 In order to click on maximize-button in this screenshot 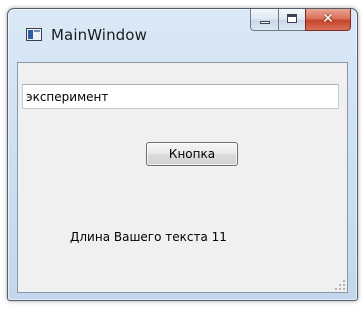, I will do `click(291, 20)`.